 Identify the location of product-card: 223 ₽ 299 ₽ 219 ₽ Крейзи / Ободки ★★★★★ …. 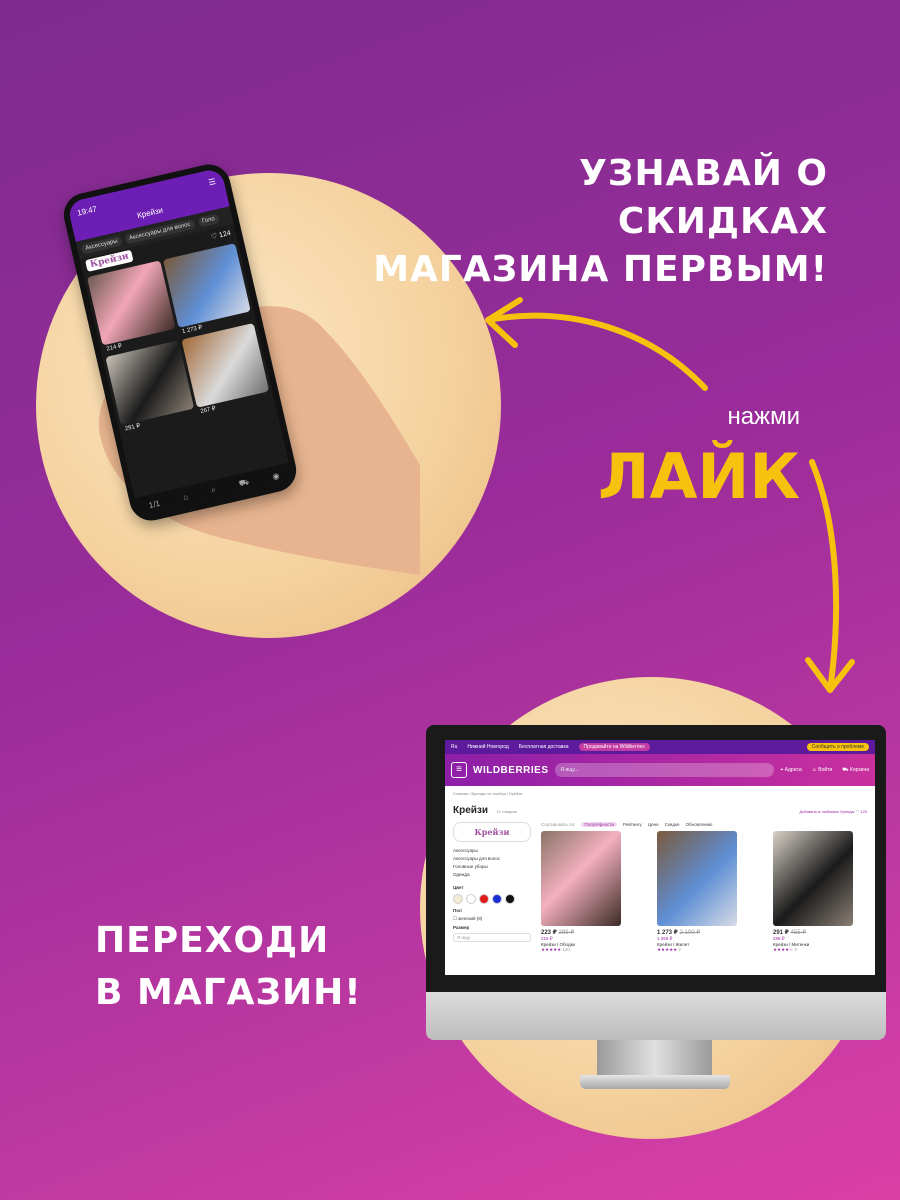
(581, 892).